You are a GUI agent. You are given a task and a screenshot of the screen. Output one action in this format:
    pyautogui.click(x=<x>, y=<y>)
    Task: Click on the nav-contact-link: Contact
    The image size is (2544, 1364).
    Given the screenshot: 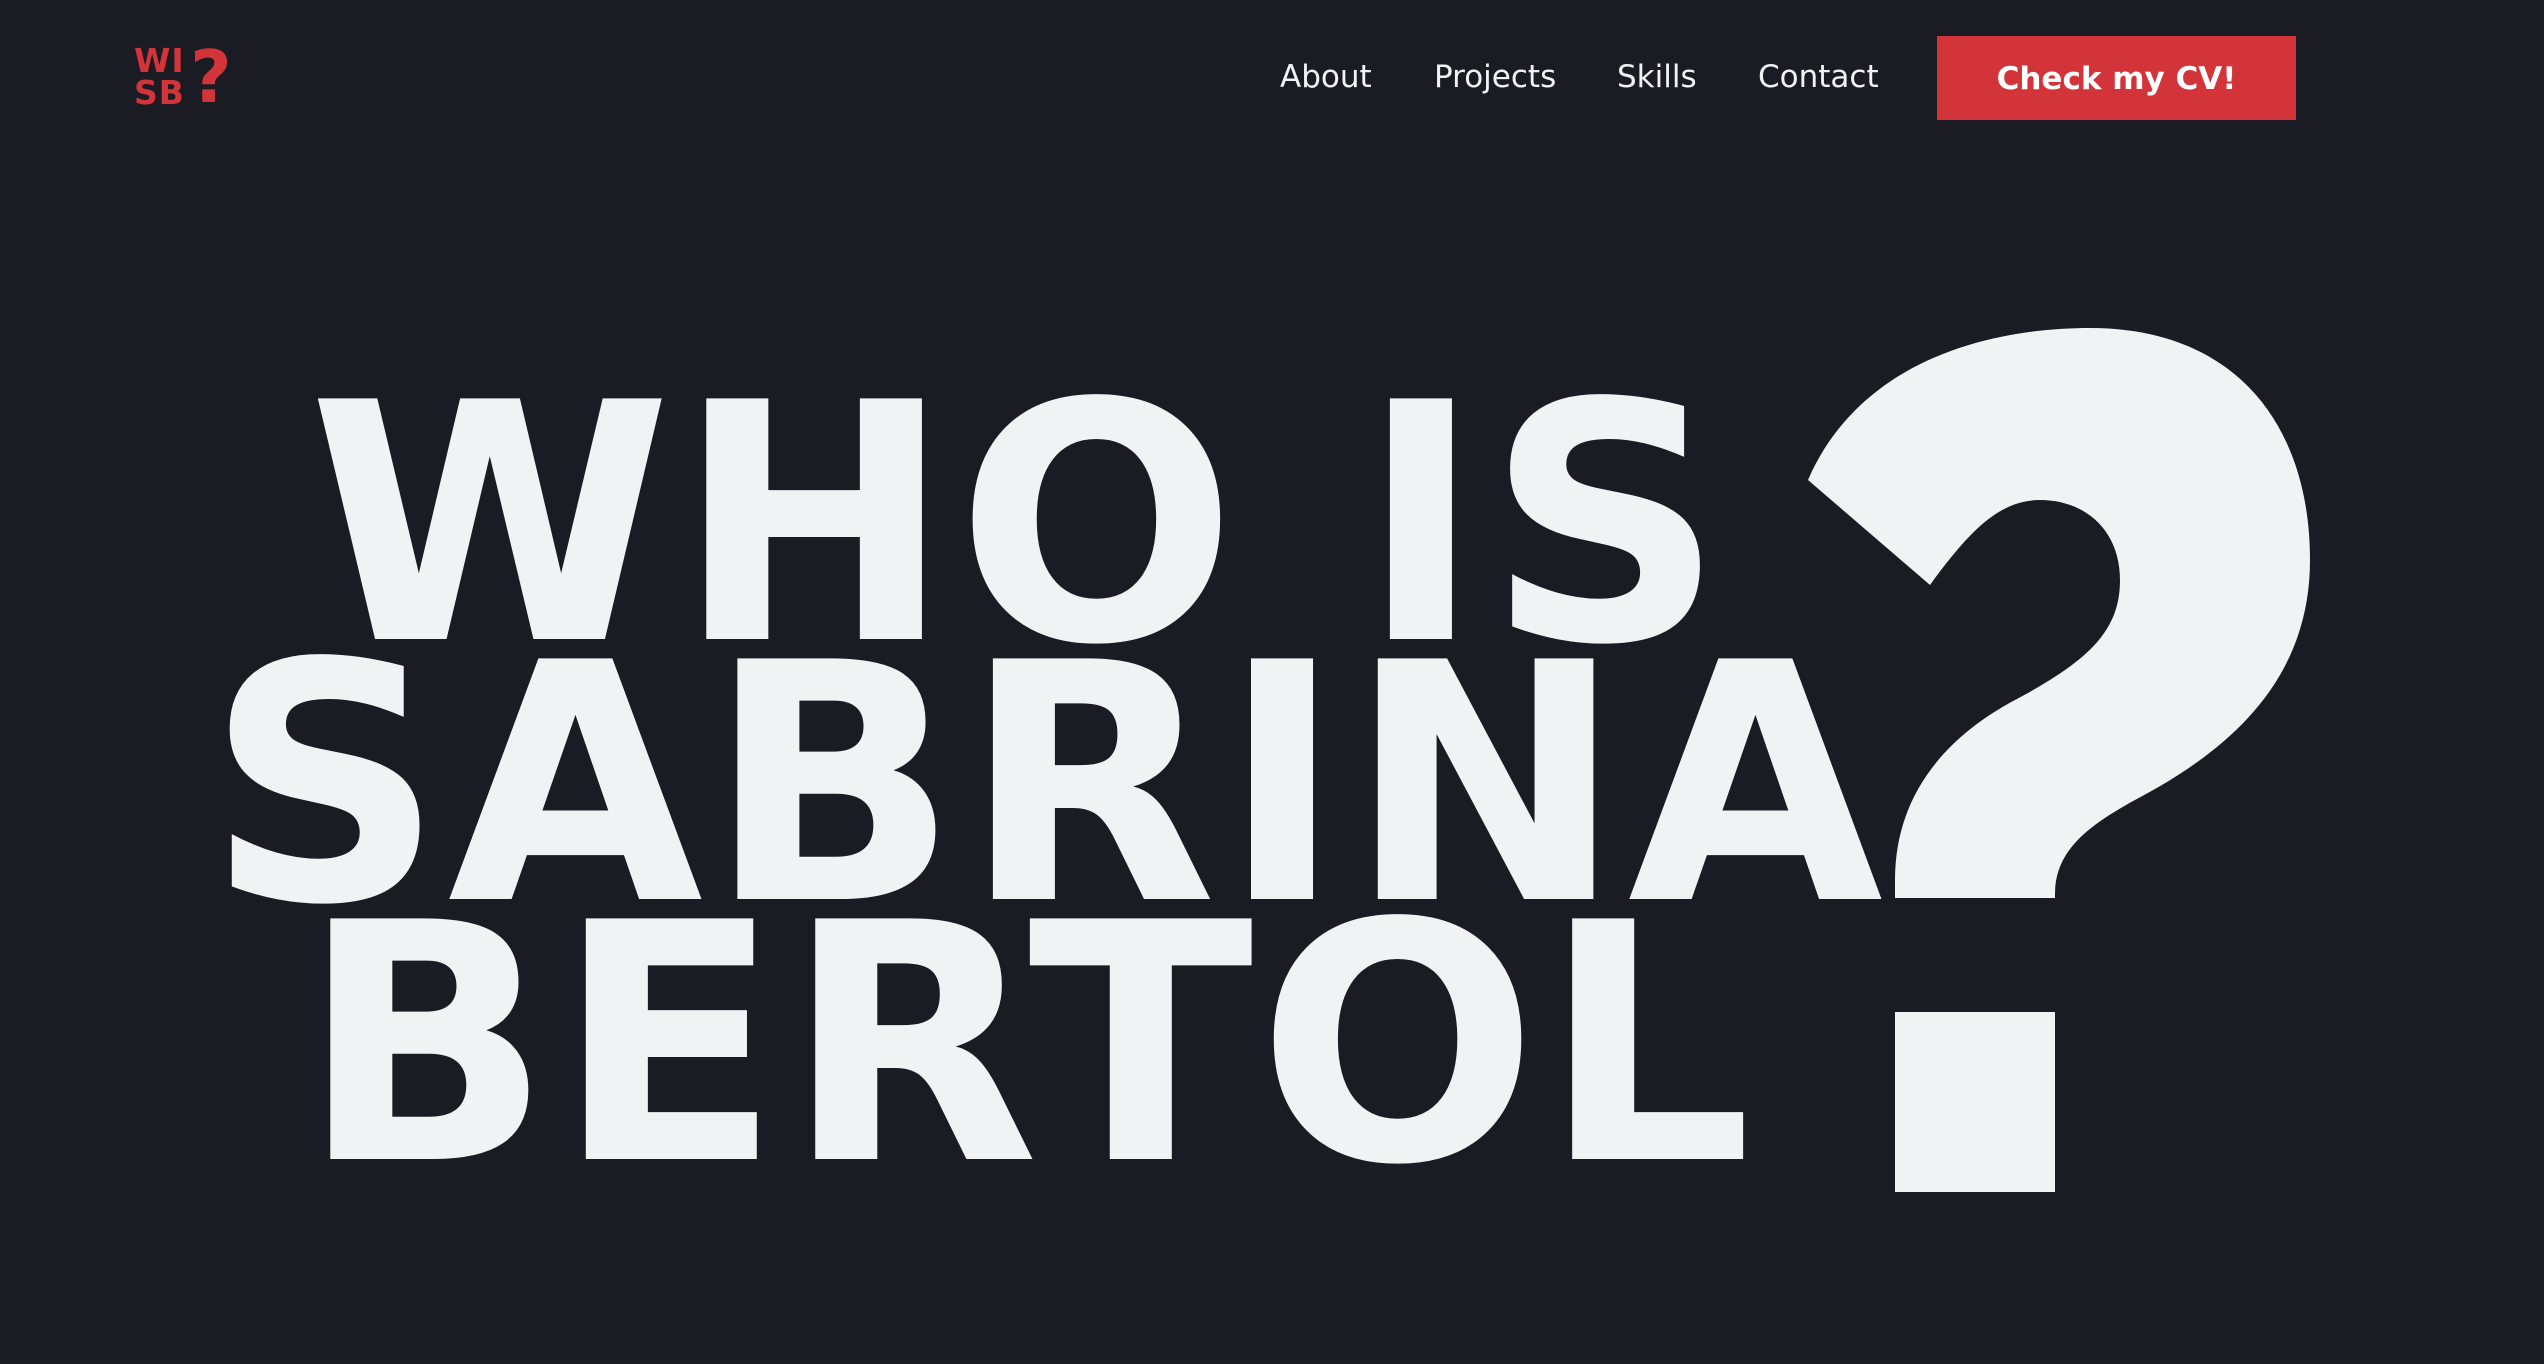 What is the action you would take?
    pyautogui.click(x=1818, y=77)
    